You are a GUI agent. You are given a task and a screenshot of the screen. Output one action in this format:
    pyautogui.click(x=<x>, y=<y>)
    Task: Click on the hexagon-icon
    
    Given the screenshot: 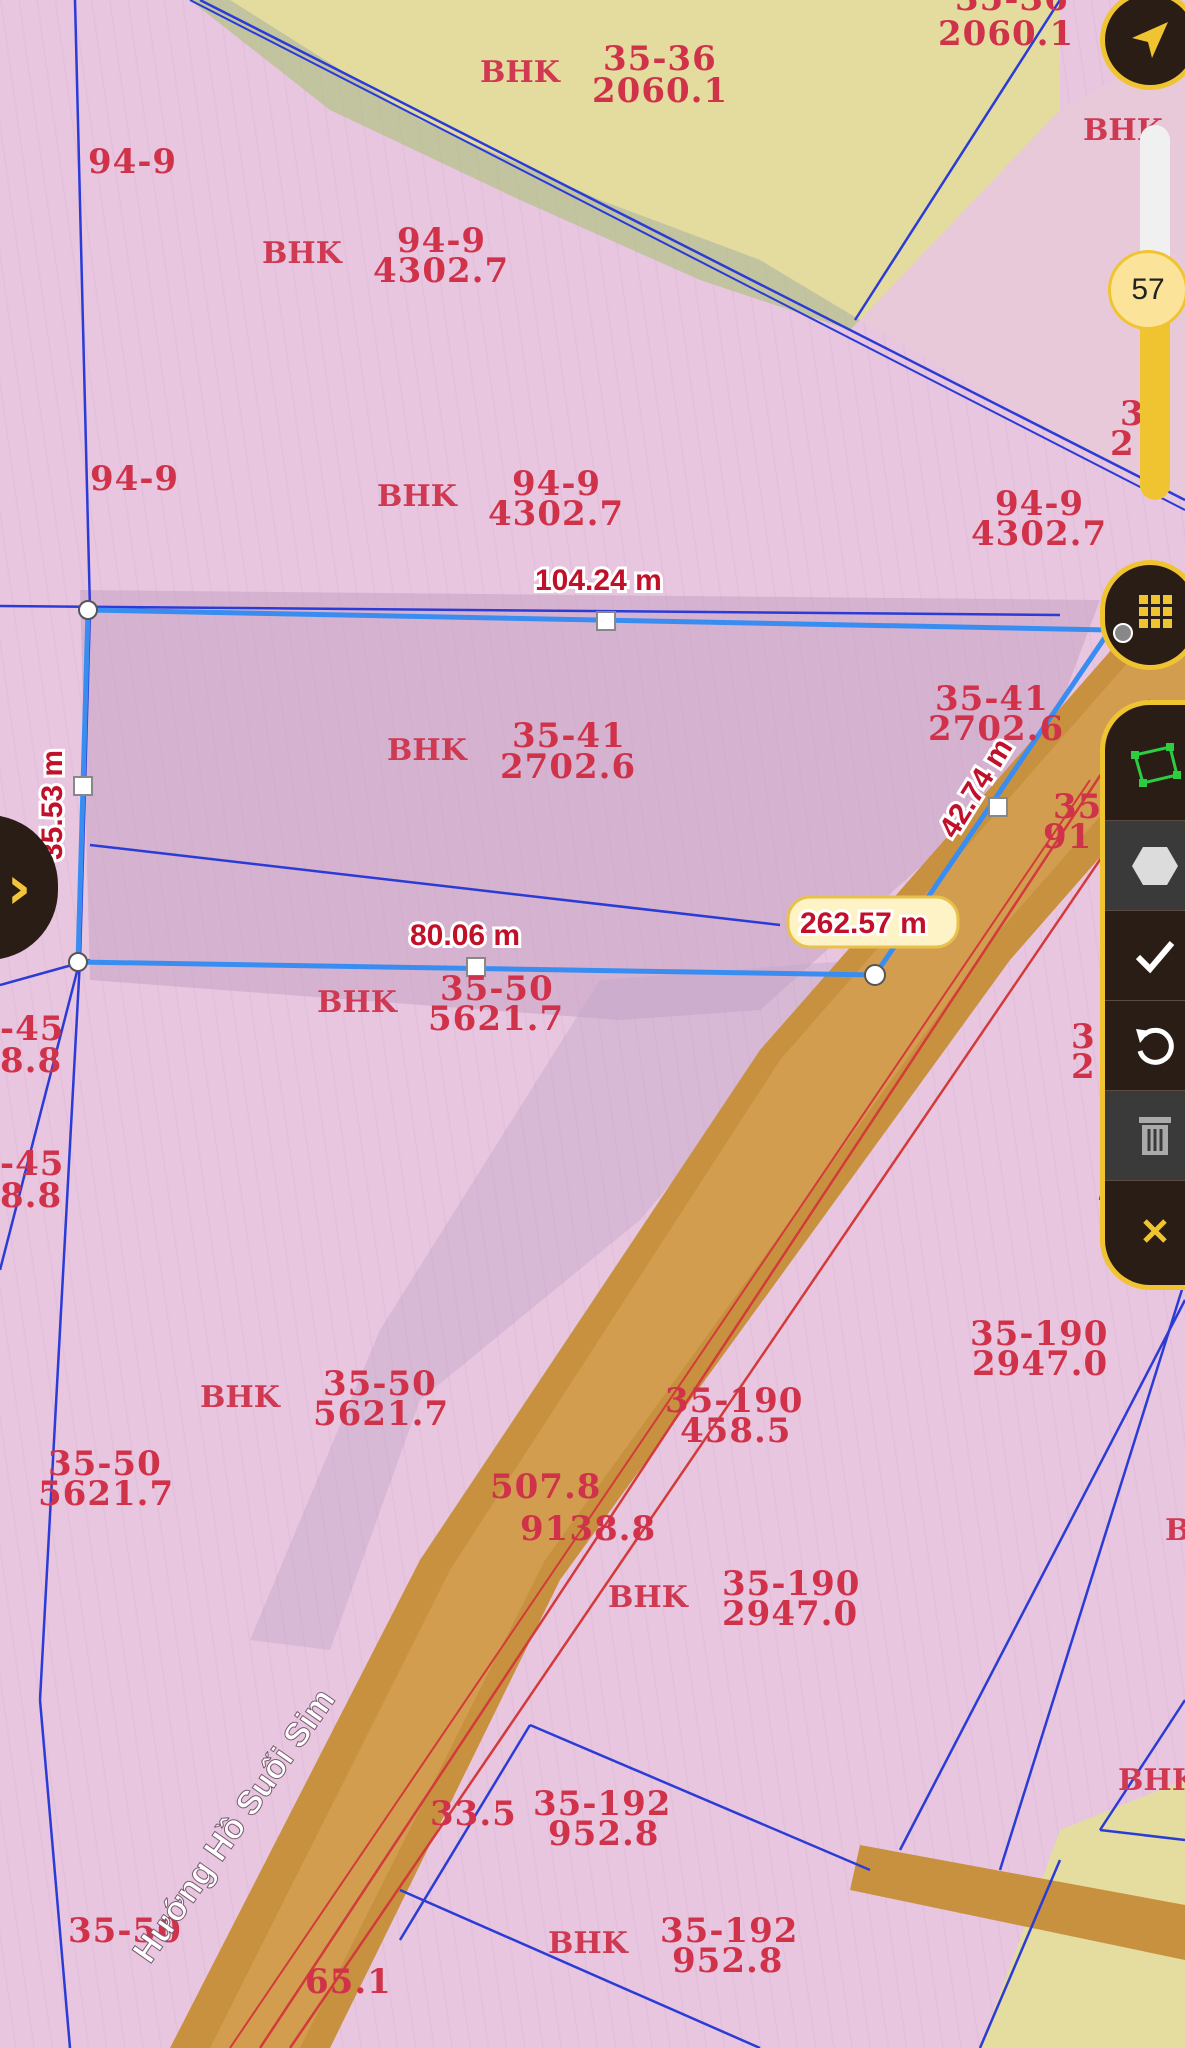 What is the action you would take?
    pyautogui.click(x=1155, y=866)
    